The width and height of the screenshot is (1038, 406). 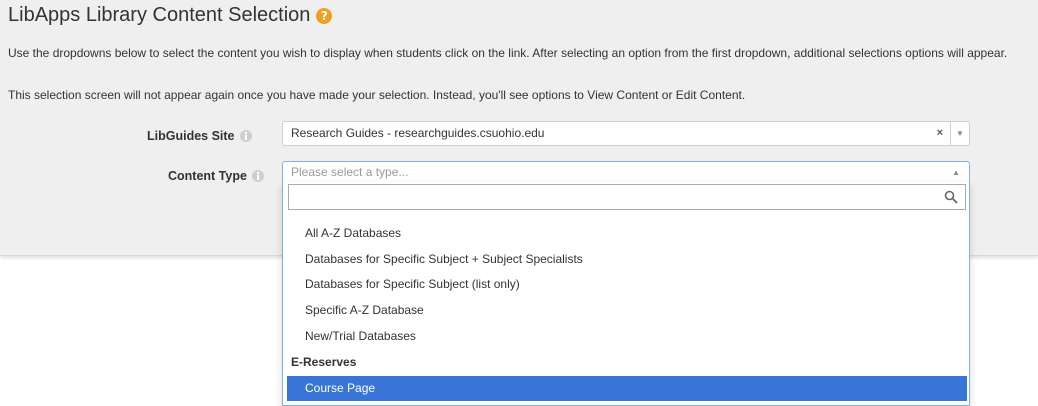 What do you see at coordinates (959, 133) in the screenshot?
I see `chevron-down-icon: ▼` at bounding box center [959, 133].